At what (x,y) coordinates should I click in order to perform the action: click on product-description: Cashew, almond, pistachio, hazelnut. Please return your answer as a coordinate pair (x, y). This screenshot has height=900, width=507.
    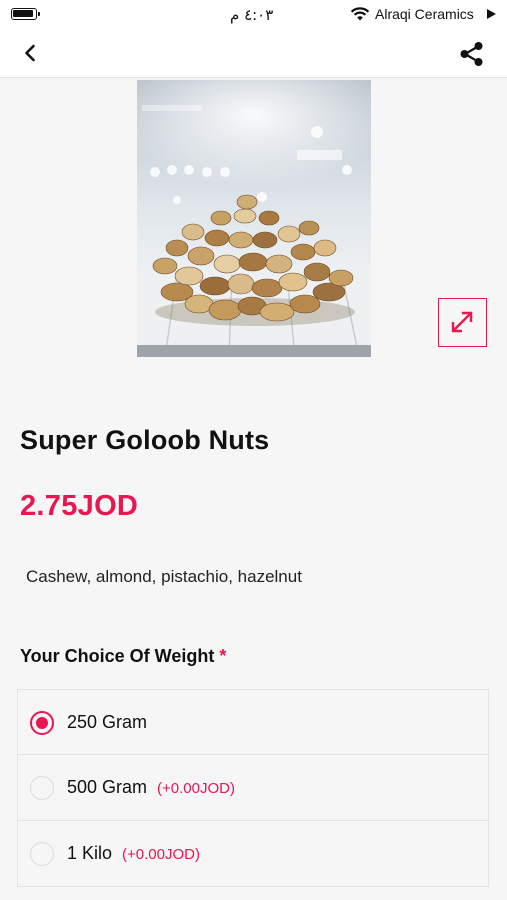
    Looking at the image, I should click on (164, 576).